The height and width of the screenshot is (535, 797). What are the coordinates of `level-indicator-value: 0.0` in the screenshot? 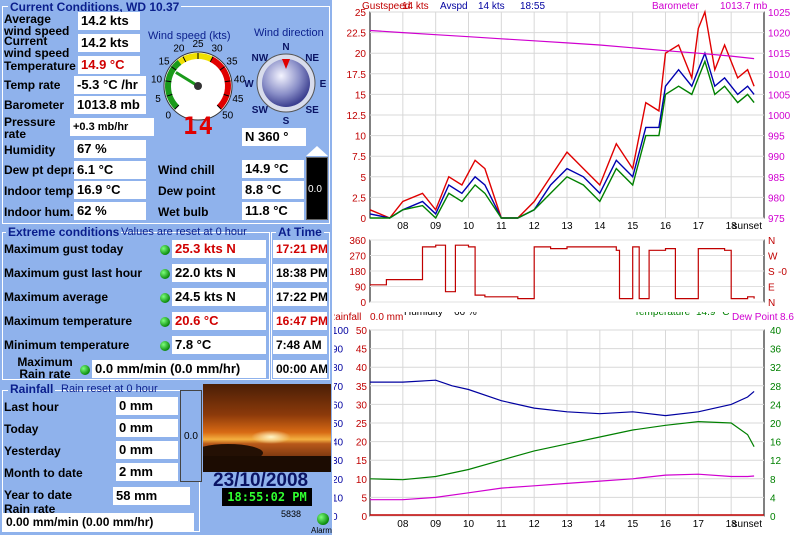 It's located at (315, 189).